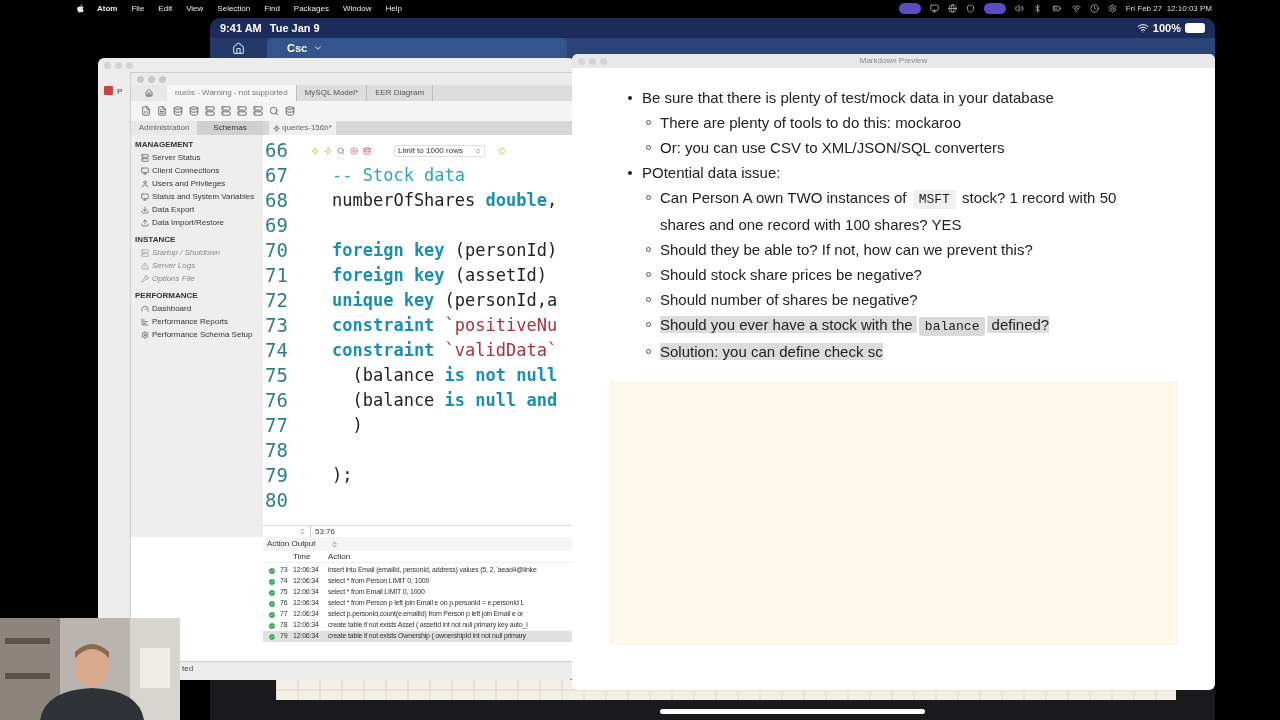 This screenshot has width=1280, height=720. Describe the element at coordinates (444, 325) in the screenshot. I see `code-line: constraint `positiveNu` at that location.